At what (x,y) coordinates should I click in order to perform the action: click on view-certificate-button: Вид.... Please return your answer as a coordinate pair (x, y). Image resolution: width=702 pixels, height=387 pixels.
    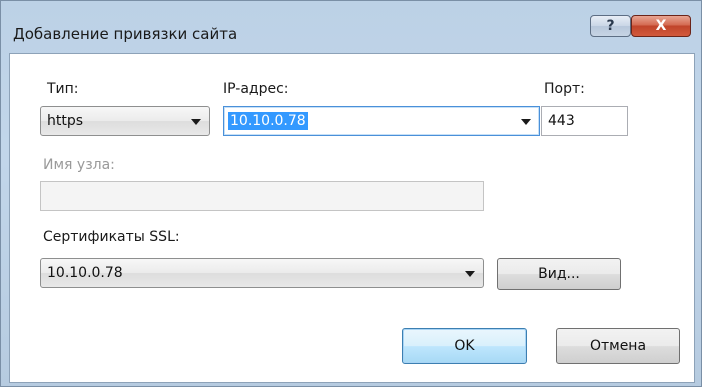
    Looking at the image, I should click on (559, 274).